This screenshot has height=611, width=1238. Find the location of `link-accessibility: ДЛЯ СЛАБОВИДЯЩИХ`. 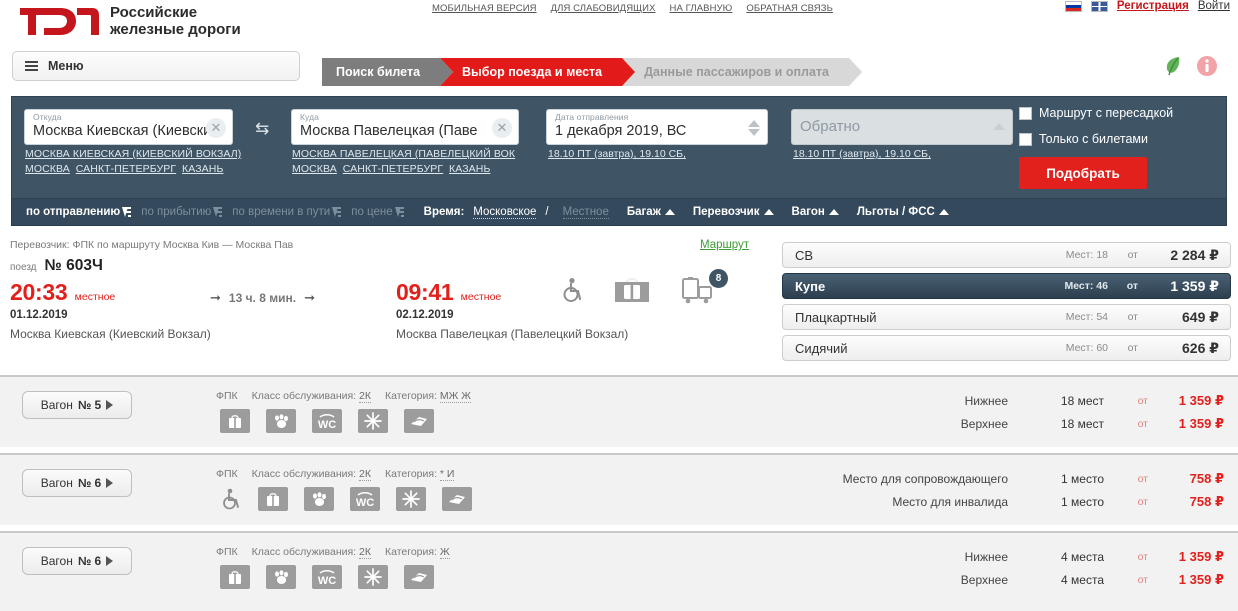

link-accessibility: ДЛЯ СЛАБОВИДЯЩИХ is located at coordinates (603, 8).